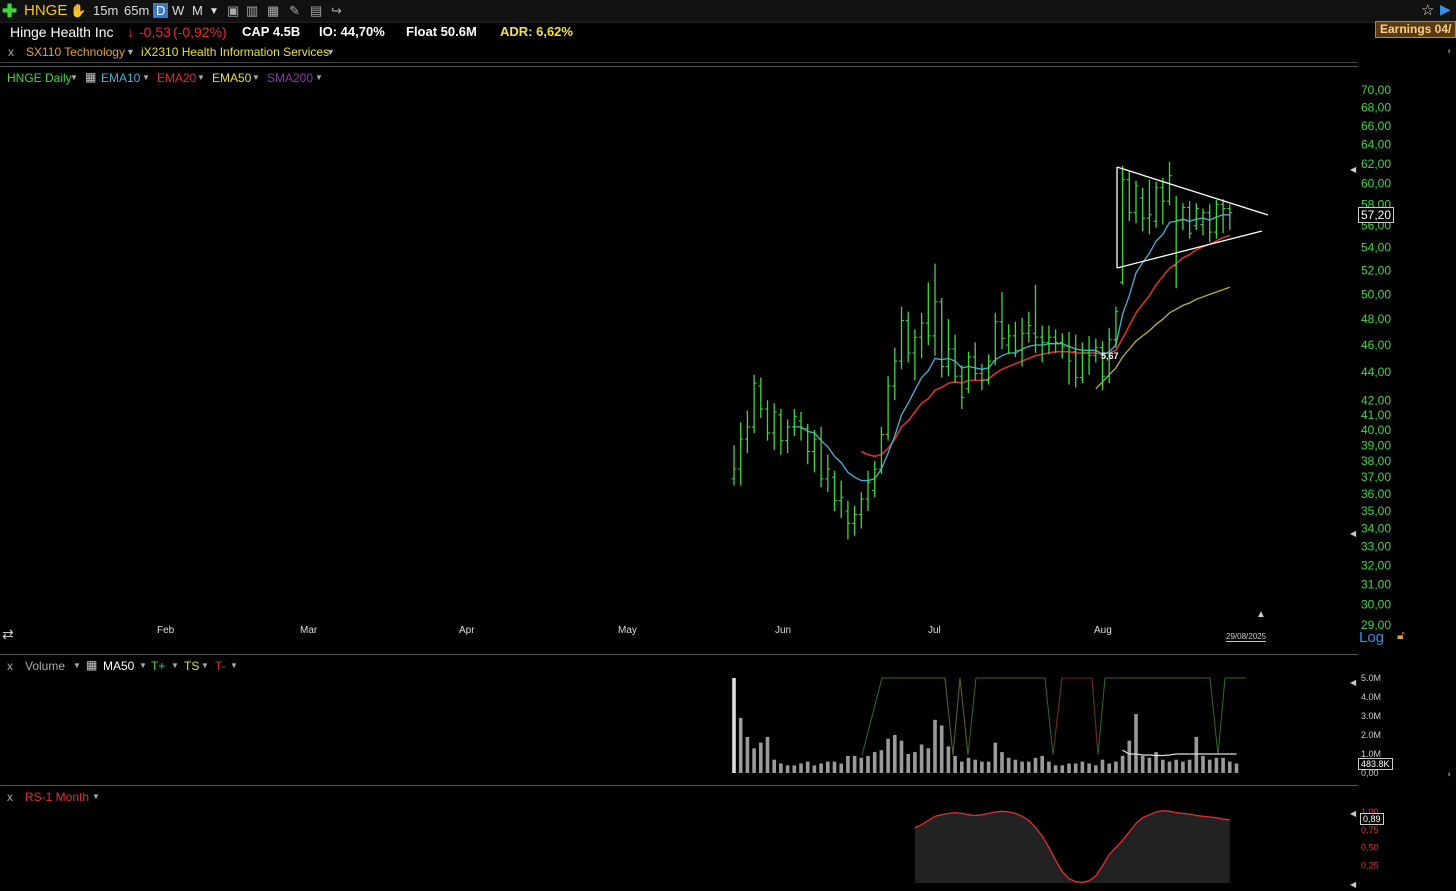 Image resolution: width=1456 pixels, height=891 pixels. I want to click on volume-ma50-line, so click(1179, 753).